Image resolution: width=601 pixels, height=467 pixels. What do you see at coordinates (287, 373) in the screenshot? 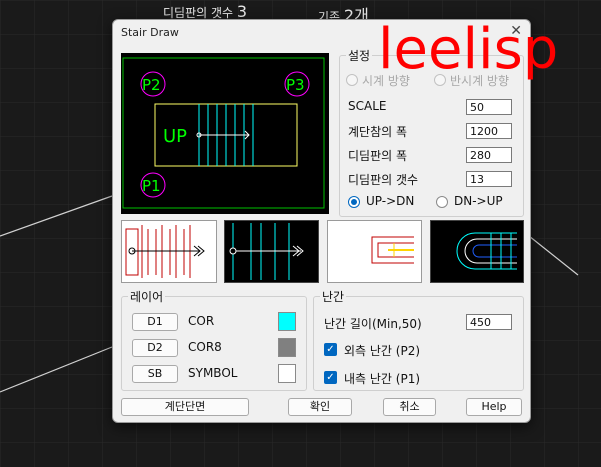
I see `layer-sb-color-swatch` at bounding box center [287, 373].